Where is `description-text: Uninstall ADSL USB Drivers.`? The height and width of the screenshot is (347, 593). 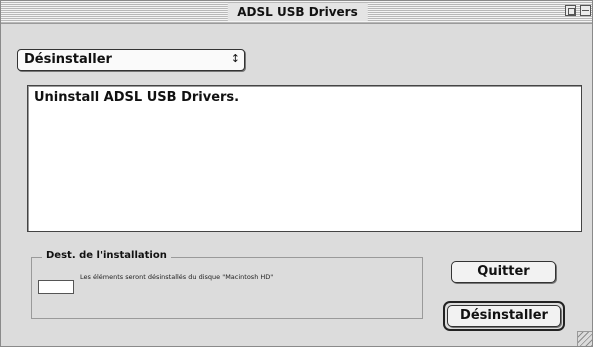 description-text: Uninstall ADSL USB Drivers. is located at coordinates (137, 97).